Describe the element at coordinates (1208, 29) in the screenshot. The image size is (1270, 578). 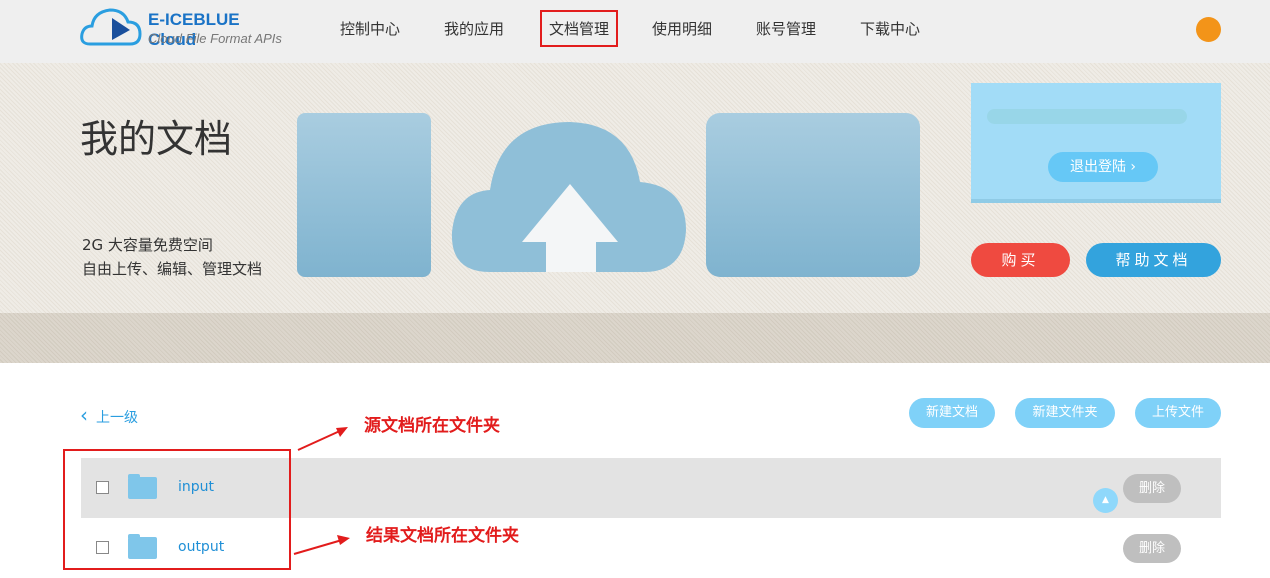
I see `user-avatar-icon` at that location.